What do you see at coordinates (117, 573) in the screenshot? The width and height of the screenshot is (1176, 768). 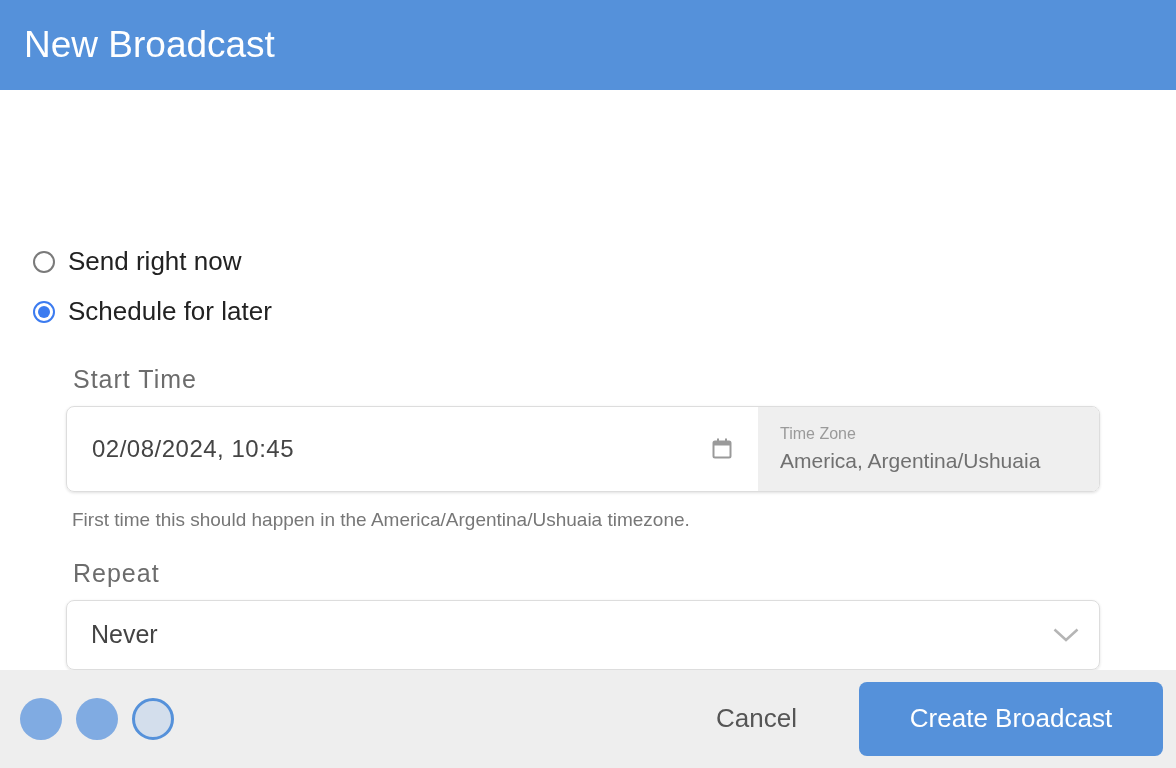 I see `field-label: Repeat` at bounding box center [117, 573].